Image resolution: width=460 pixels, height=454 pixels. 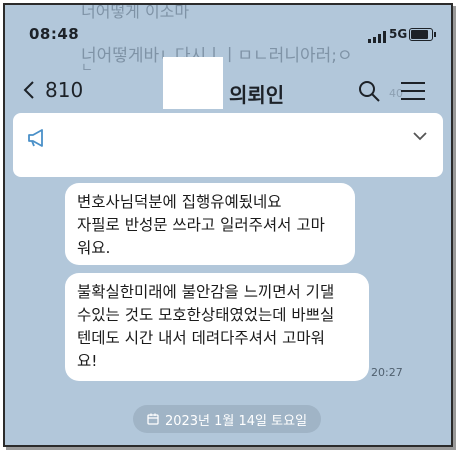 I want to click on back-arrow-icon, so click(x=28, y=90).